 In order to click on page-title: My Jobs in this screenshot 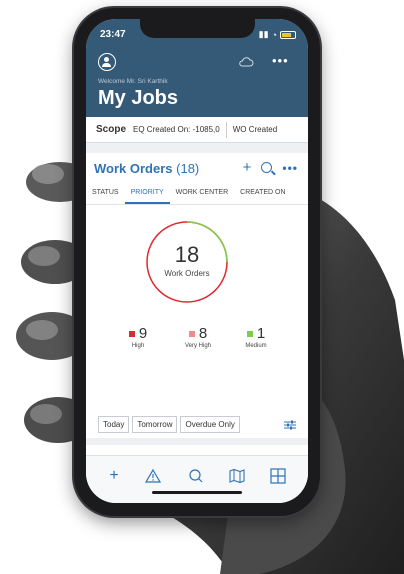, I will do `click(138, 98)`.